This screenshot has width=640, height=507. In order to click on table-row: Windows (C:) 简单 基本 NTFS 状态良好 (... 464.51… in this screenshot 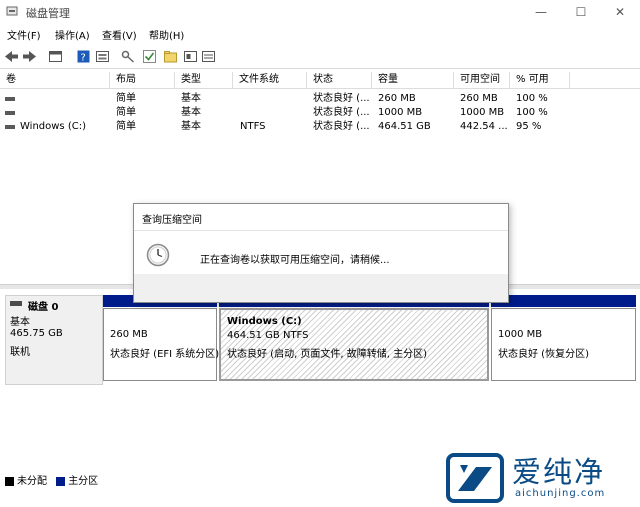, I will do `click(320, 127)`.